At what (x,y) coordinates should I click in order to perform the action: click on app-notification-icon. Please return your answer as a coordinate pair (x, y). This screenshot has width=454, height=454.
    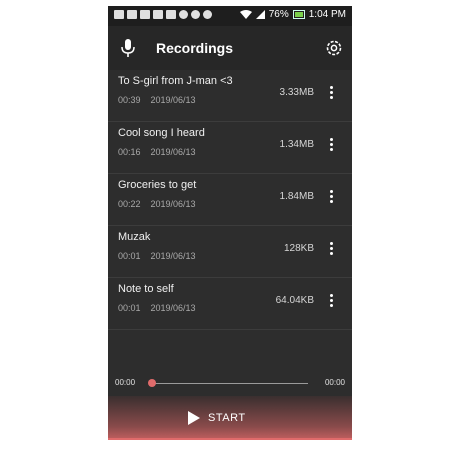
    Looking at the image, I should click on (132, 14).